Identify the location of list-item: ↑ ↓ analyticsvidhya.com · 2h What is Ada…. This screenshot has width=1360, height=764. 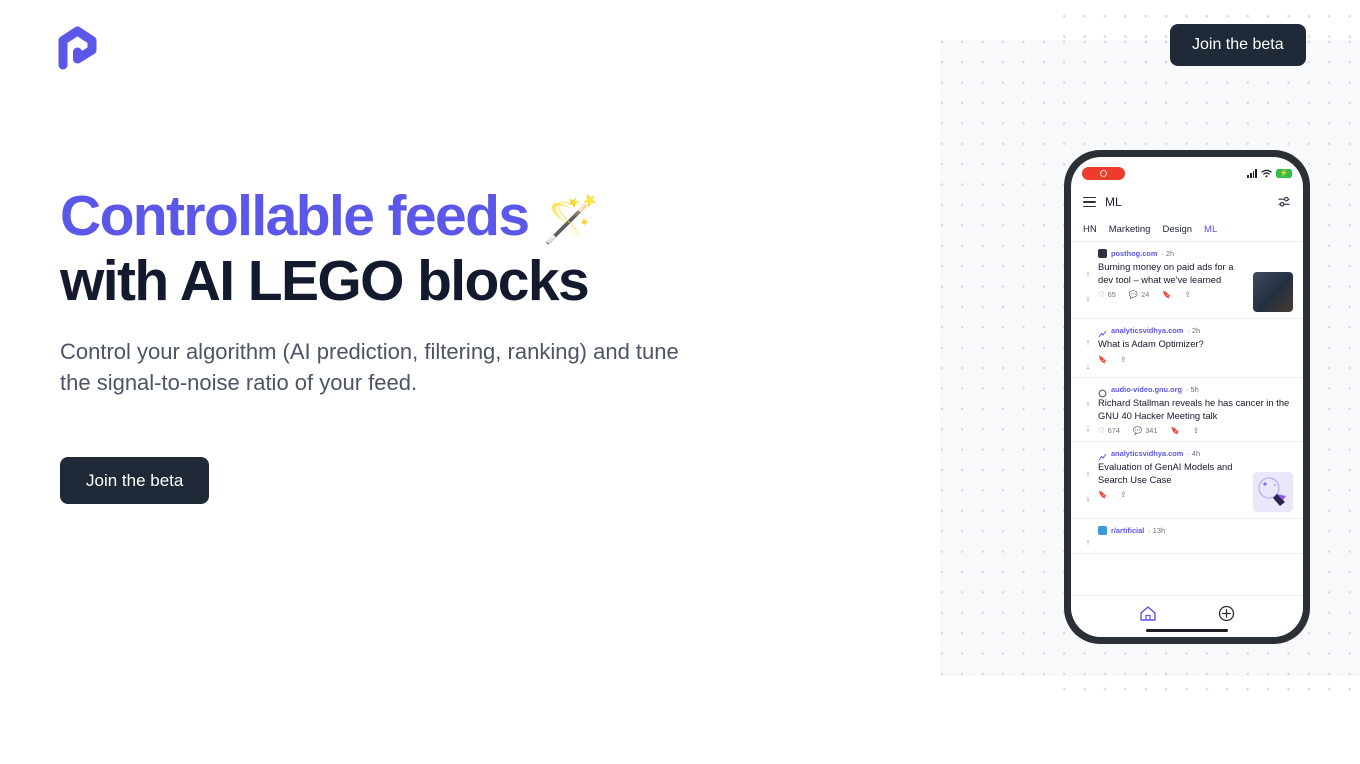
(1187, 348).